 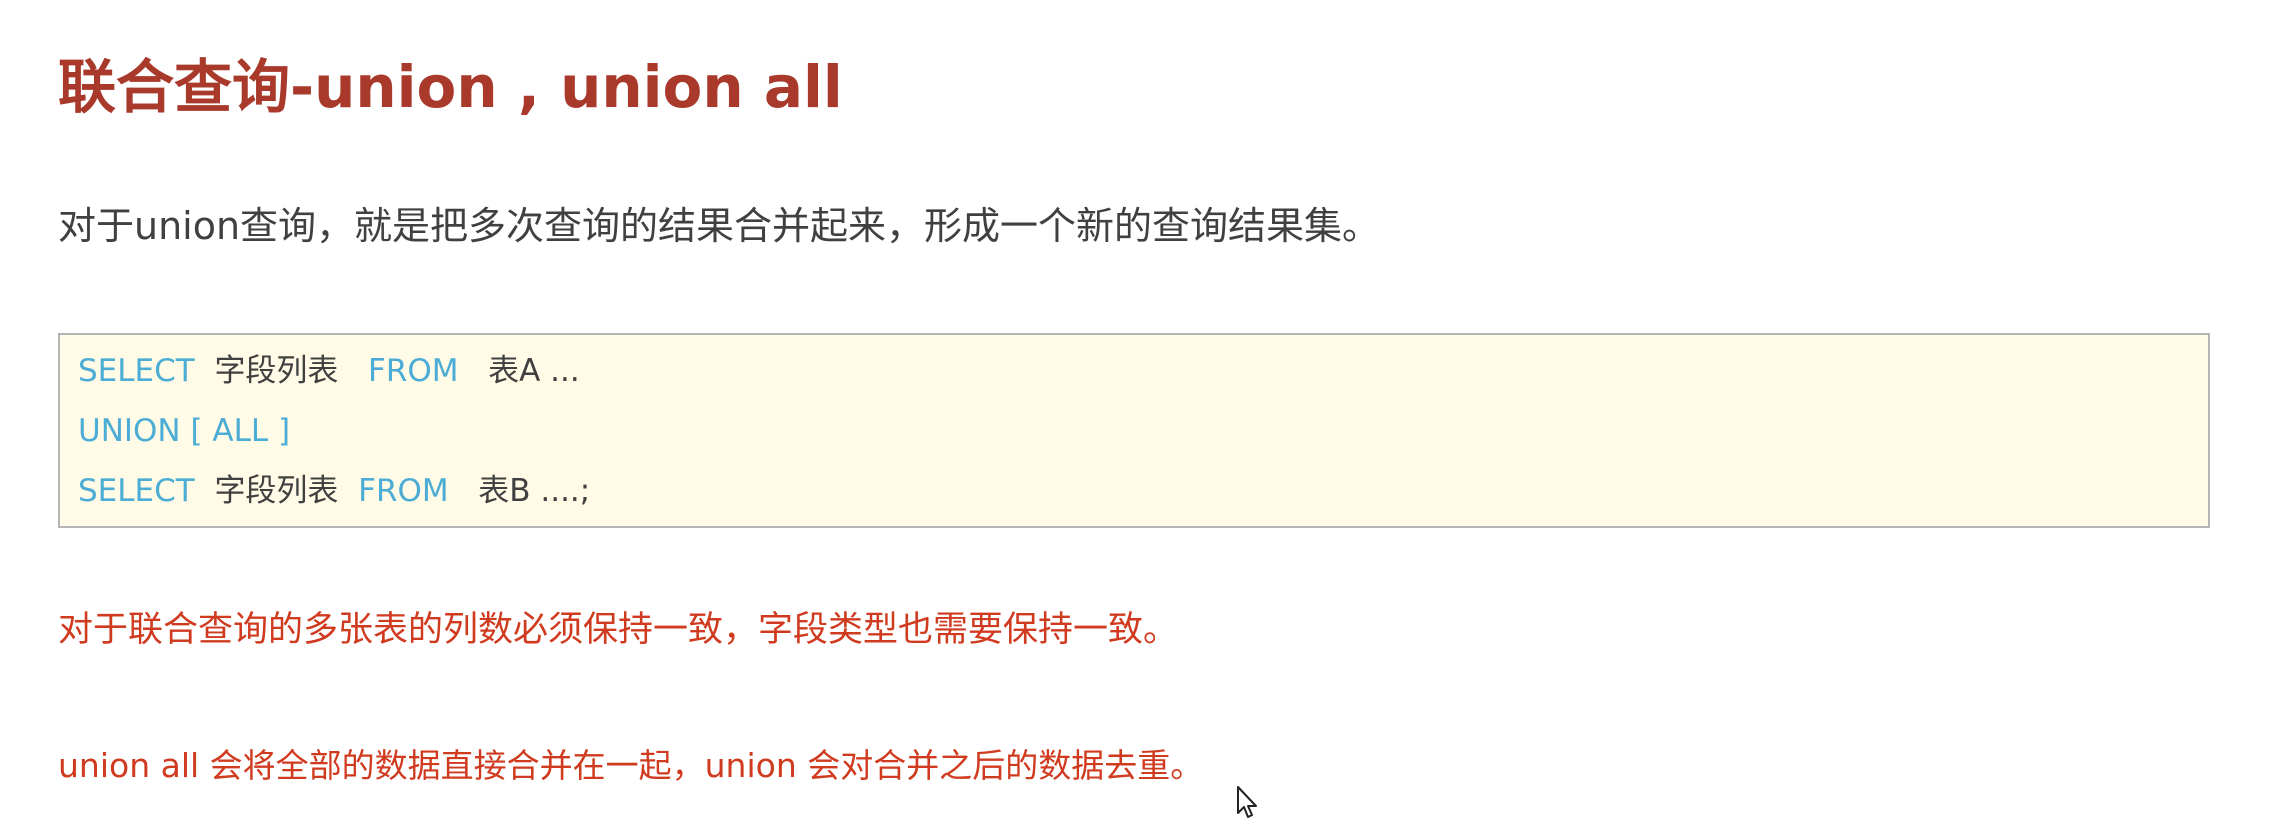 What do you see at coordinates (1143, 491) in the screenshot?
I see `code-line-3: SELECT 字段列表 FROM 表B ....;` at bounding box center [1143, 491].